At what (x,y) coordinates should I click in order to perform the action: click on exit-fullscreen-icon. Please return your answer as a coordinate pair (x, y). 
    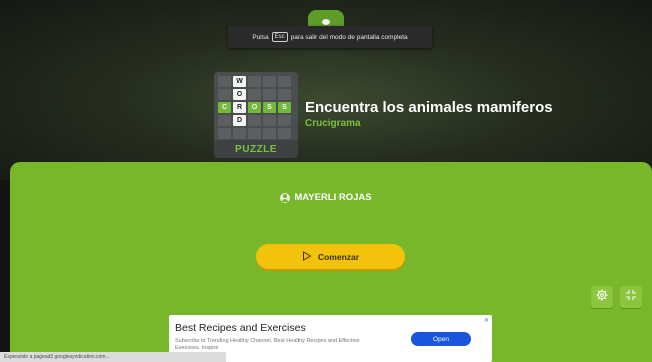
    Looking at the image, I should click on (631, 297).